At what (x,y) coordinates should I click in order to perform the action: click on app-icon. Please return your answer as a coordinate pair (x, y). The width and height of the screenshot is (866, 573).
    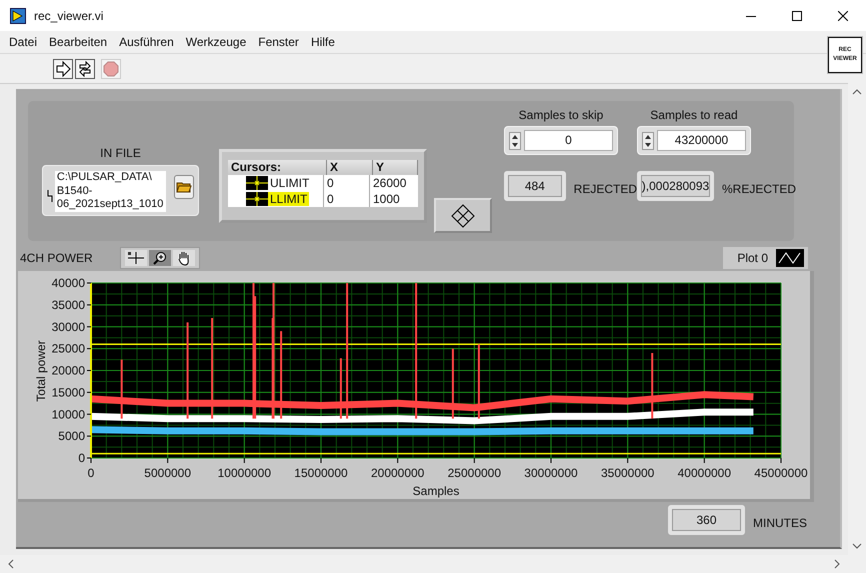
    Looking at the image, I should click on (18, 16).